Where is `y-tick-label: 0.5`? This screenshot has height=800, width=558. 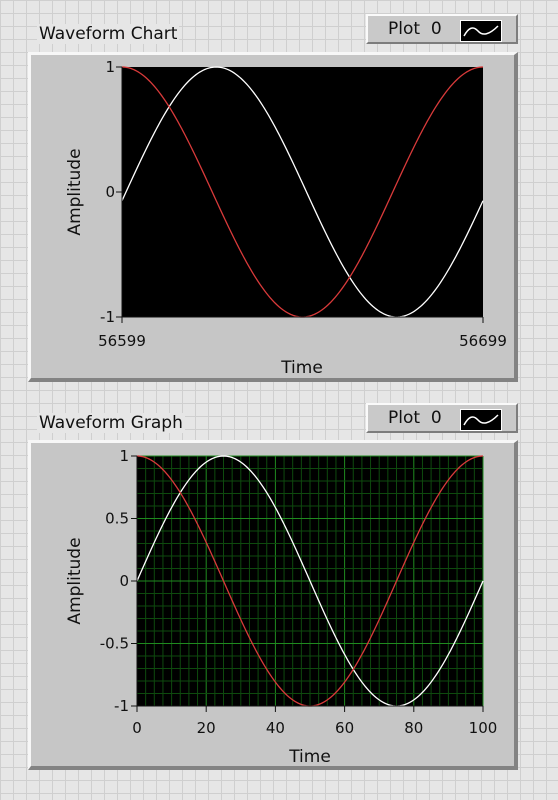 y-tick-label: 0.5 is located at coordinates (117, 519).